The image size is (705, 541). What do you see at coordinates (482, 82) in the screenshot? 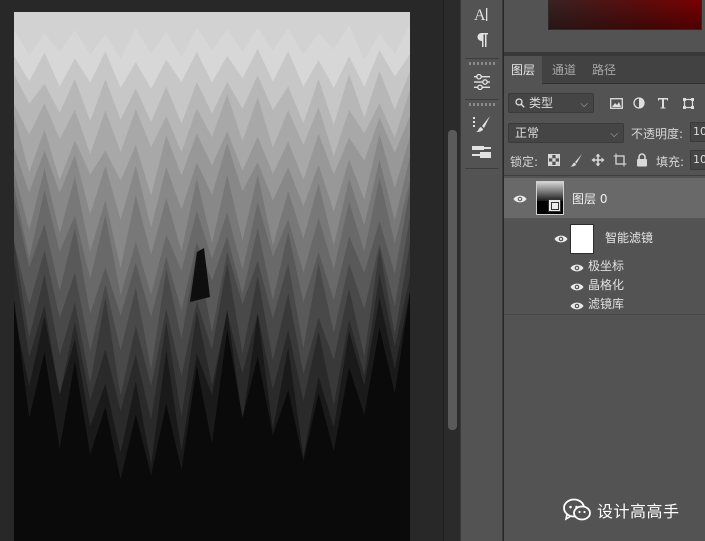
I see `adjustments-icon` at bounding box center [482, 82].